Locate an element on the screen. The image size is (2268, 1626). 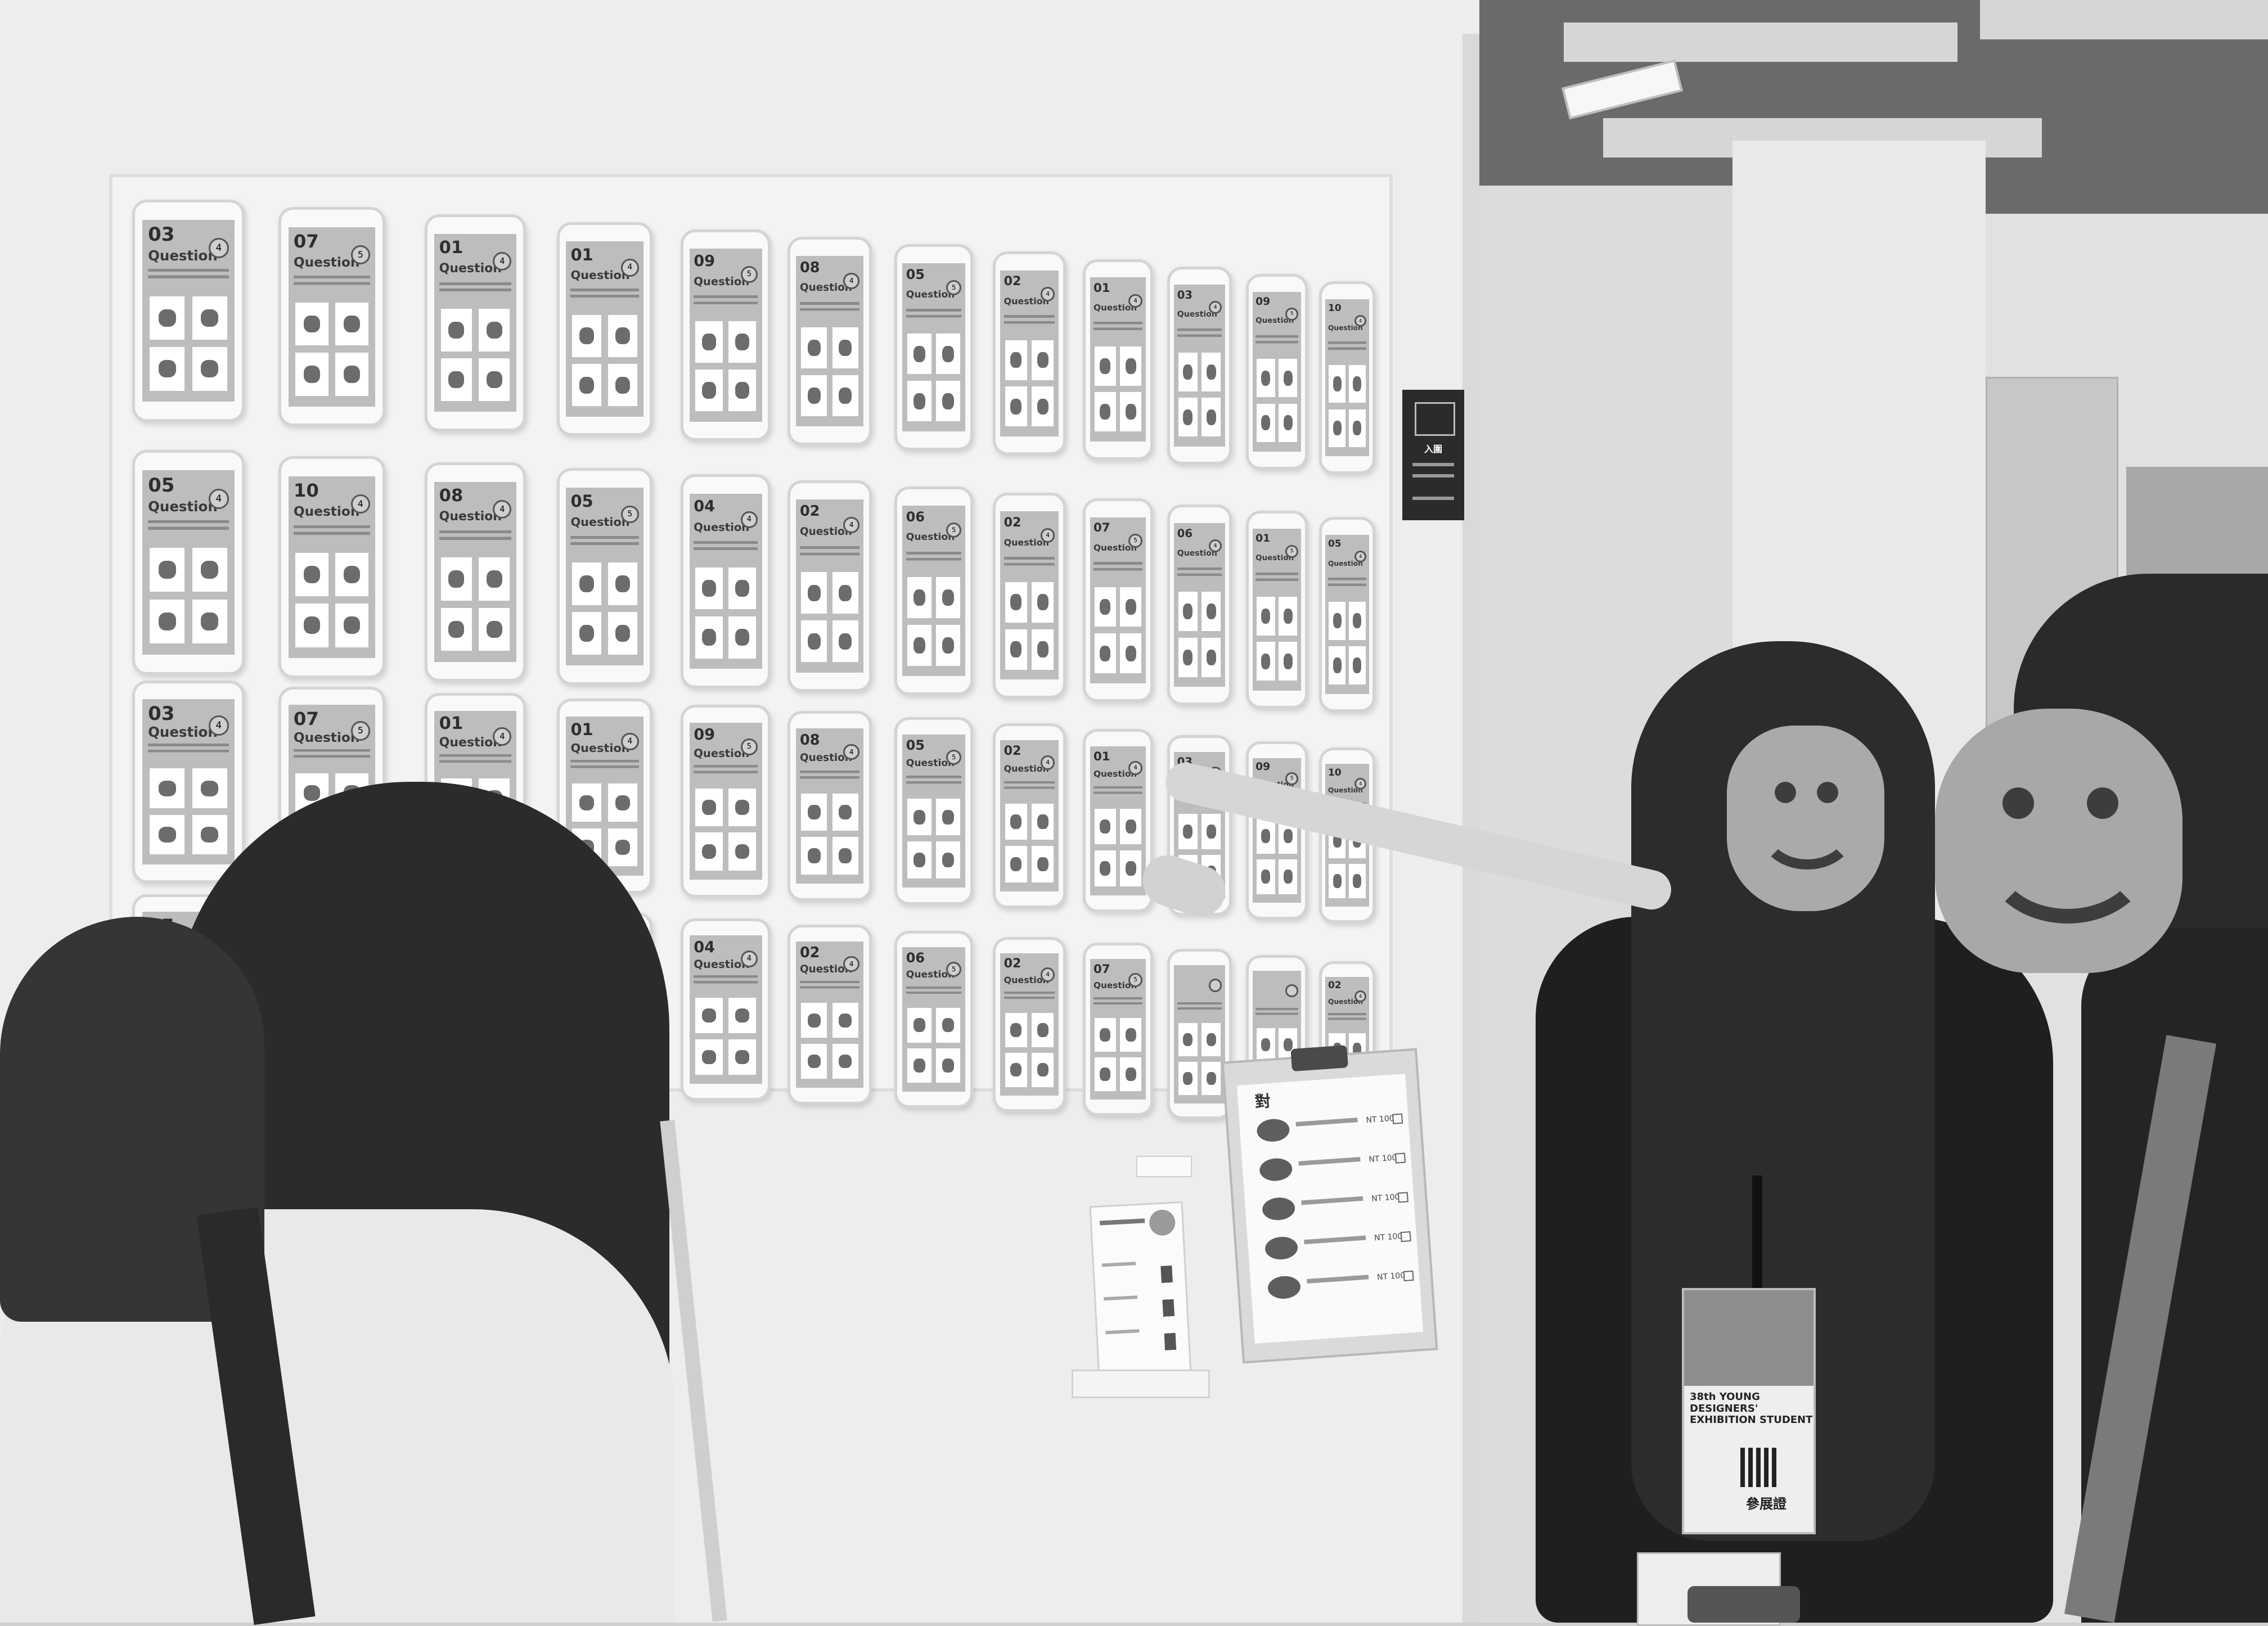
phone-mockup: 06 Question 5 is located at coordinates (933, 590).